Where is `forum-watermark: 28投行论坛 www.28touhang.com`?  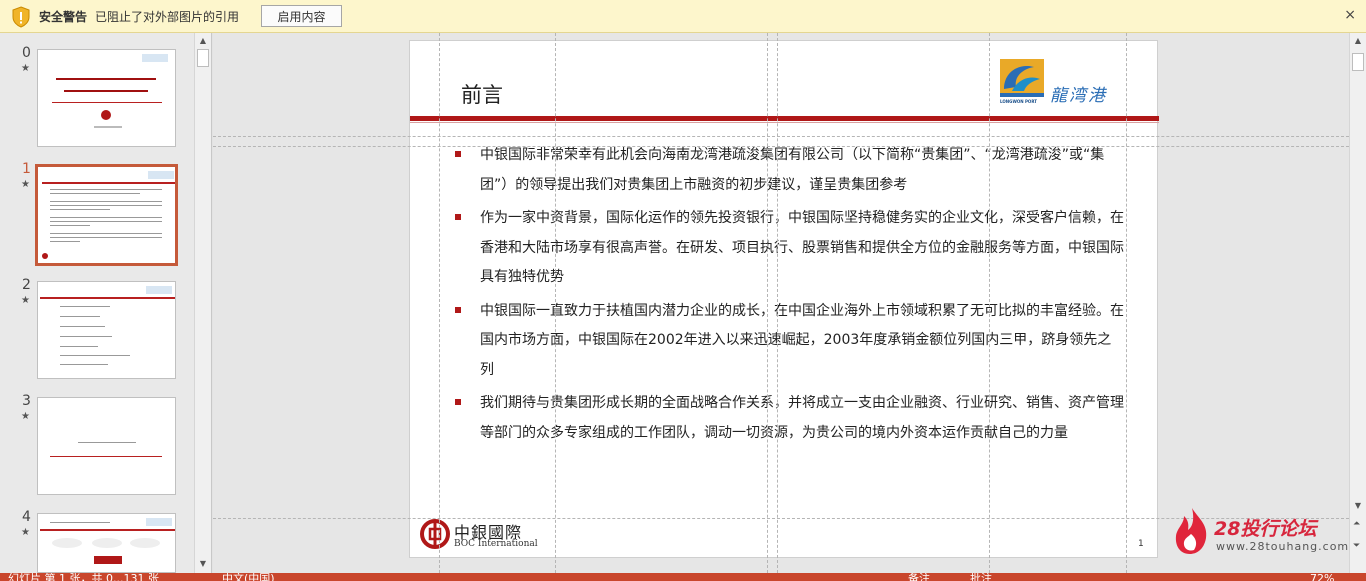
forum-watermark: 28投行论坛 www.28touhang.com is located at coordinates (1259, 532).